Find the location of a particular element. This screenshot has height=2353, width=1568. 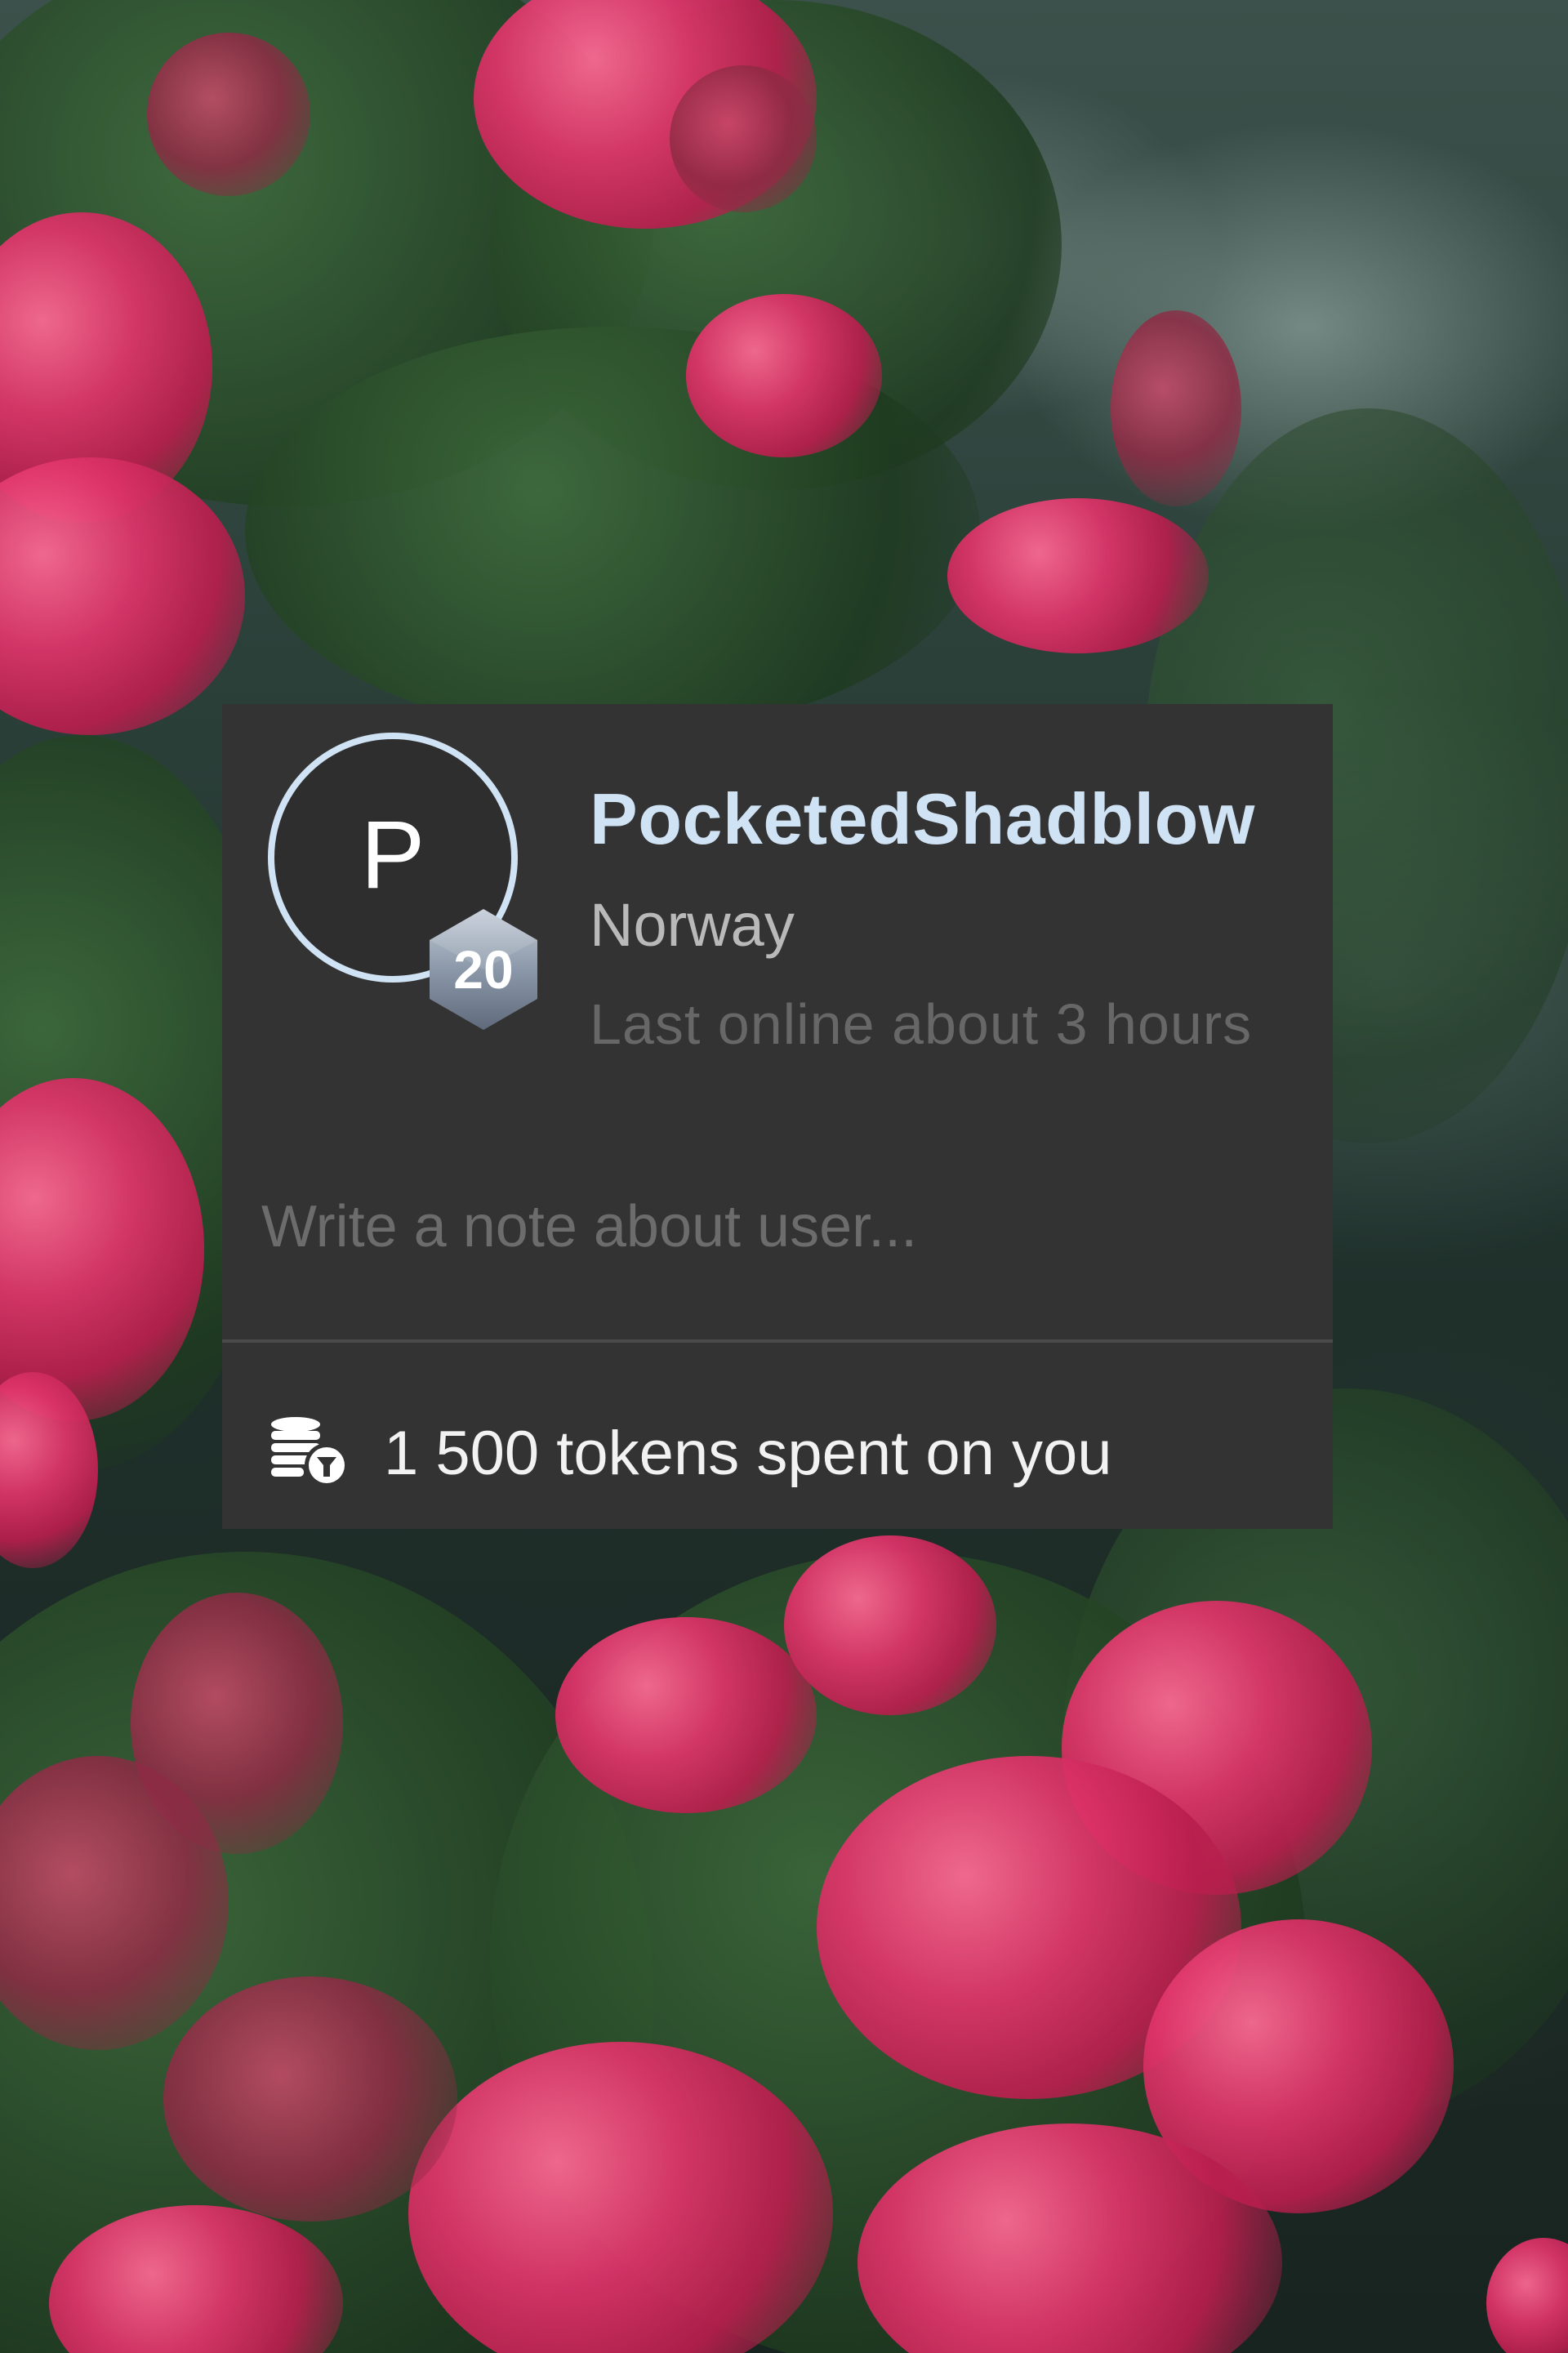

level-number: 20 is located at coordinates (483, 970).